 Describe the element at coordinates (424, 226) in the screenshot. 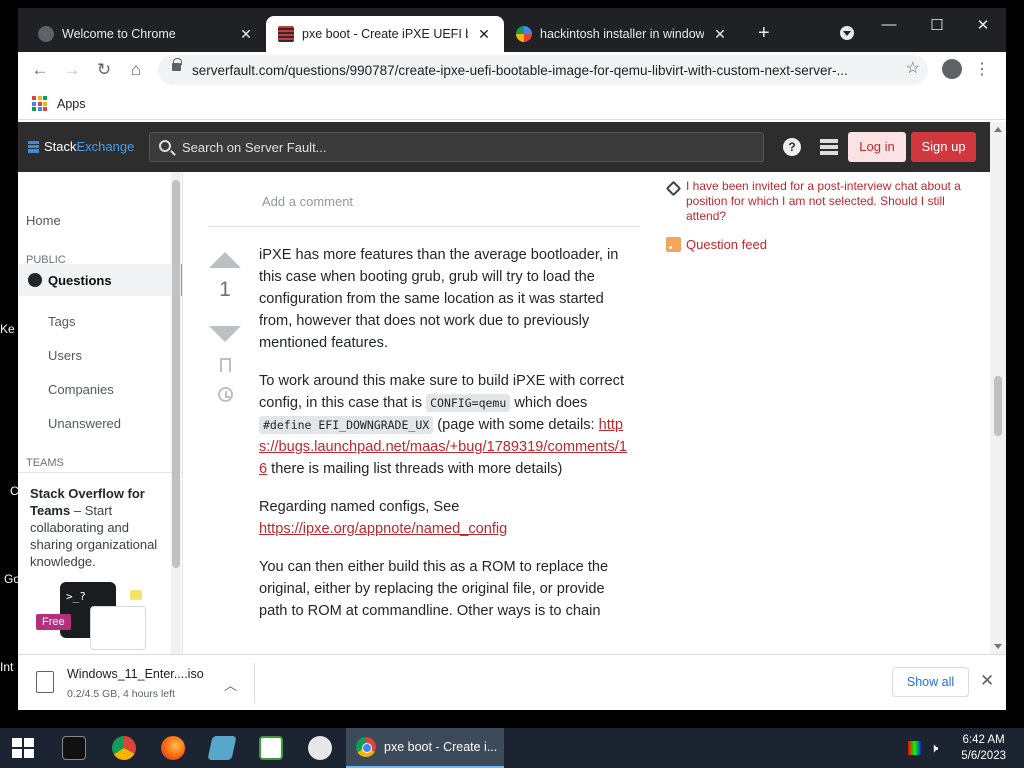

I see `divider` at that location.